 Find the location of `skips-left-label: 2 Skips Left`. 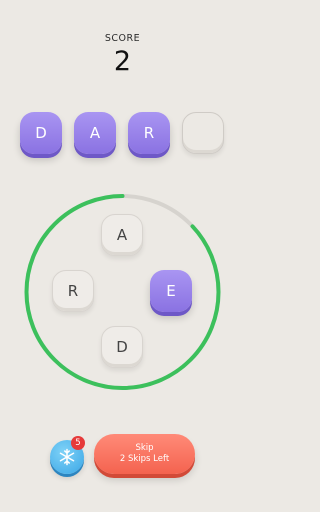

skips-left-label: 2 Skips Left is located at coordinates (144, 459).